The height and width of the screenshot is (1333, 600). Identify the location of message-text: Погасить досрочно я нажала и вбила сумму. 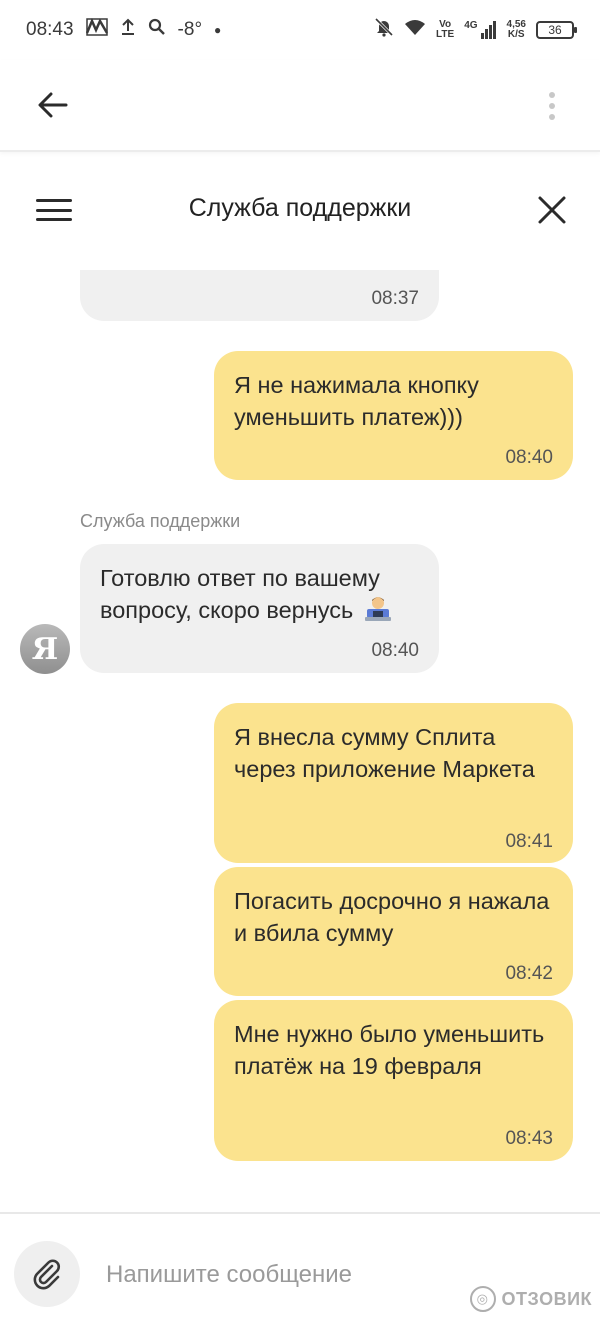
(392, 917).